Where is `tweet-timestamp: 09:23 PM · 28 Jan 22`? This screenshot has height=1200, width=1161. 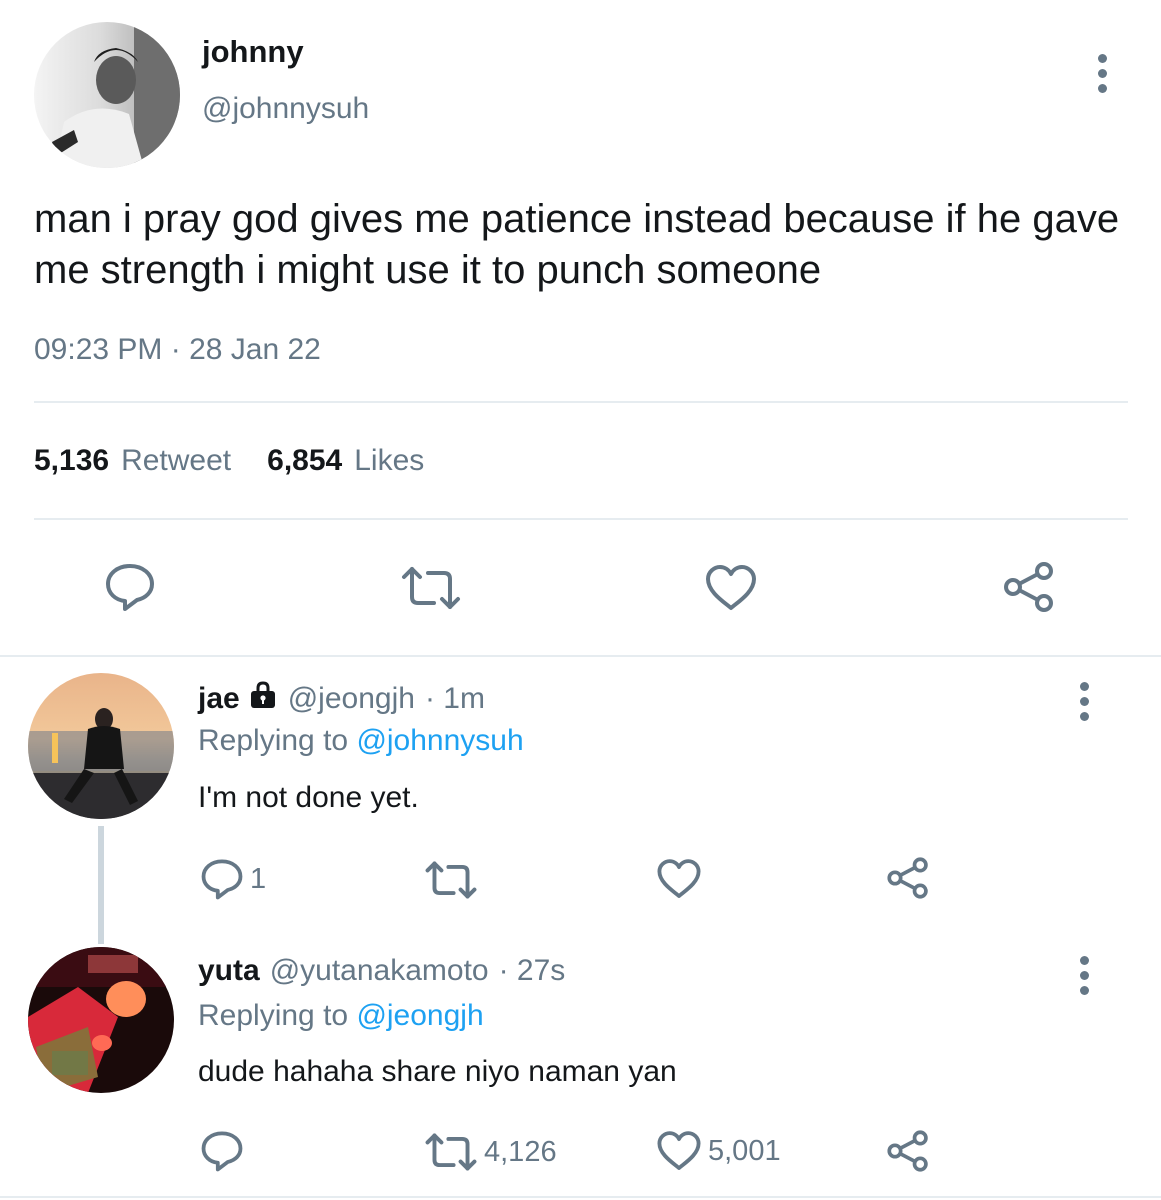
tweet-timestamp: 09:23 PM · 28 Jan 22 is located at coordinates (177, 349).